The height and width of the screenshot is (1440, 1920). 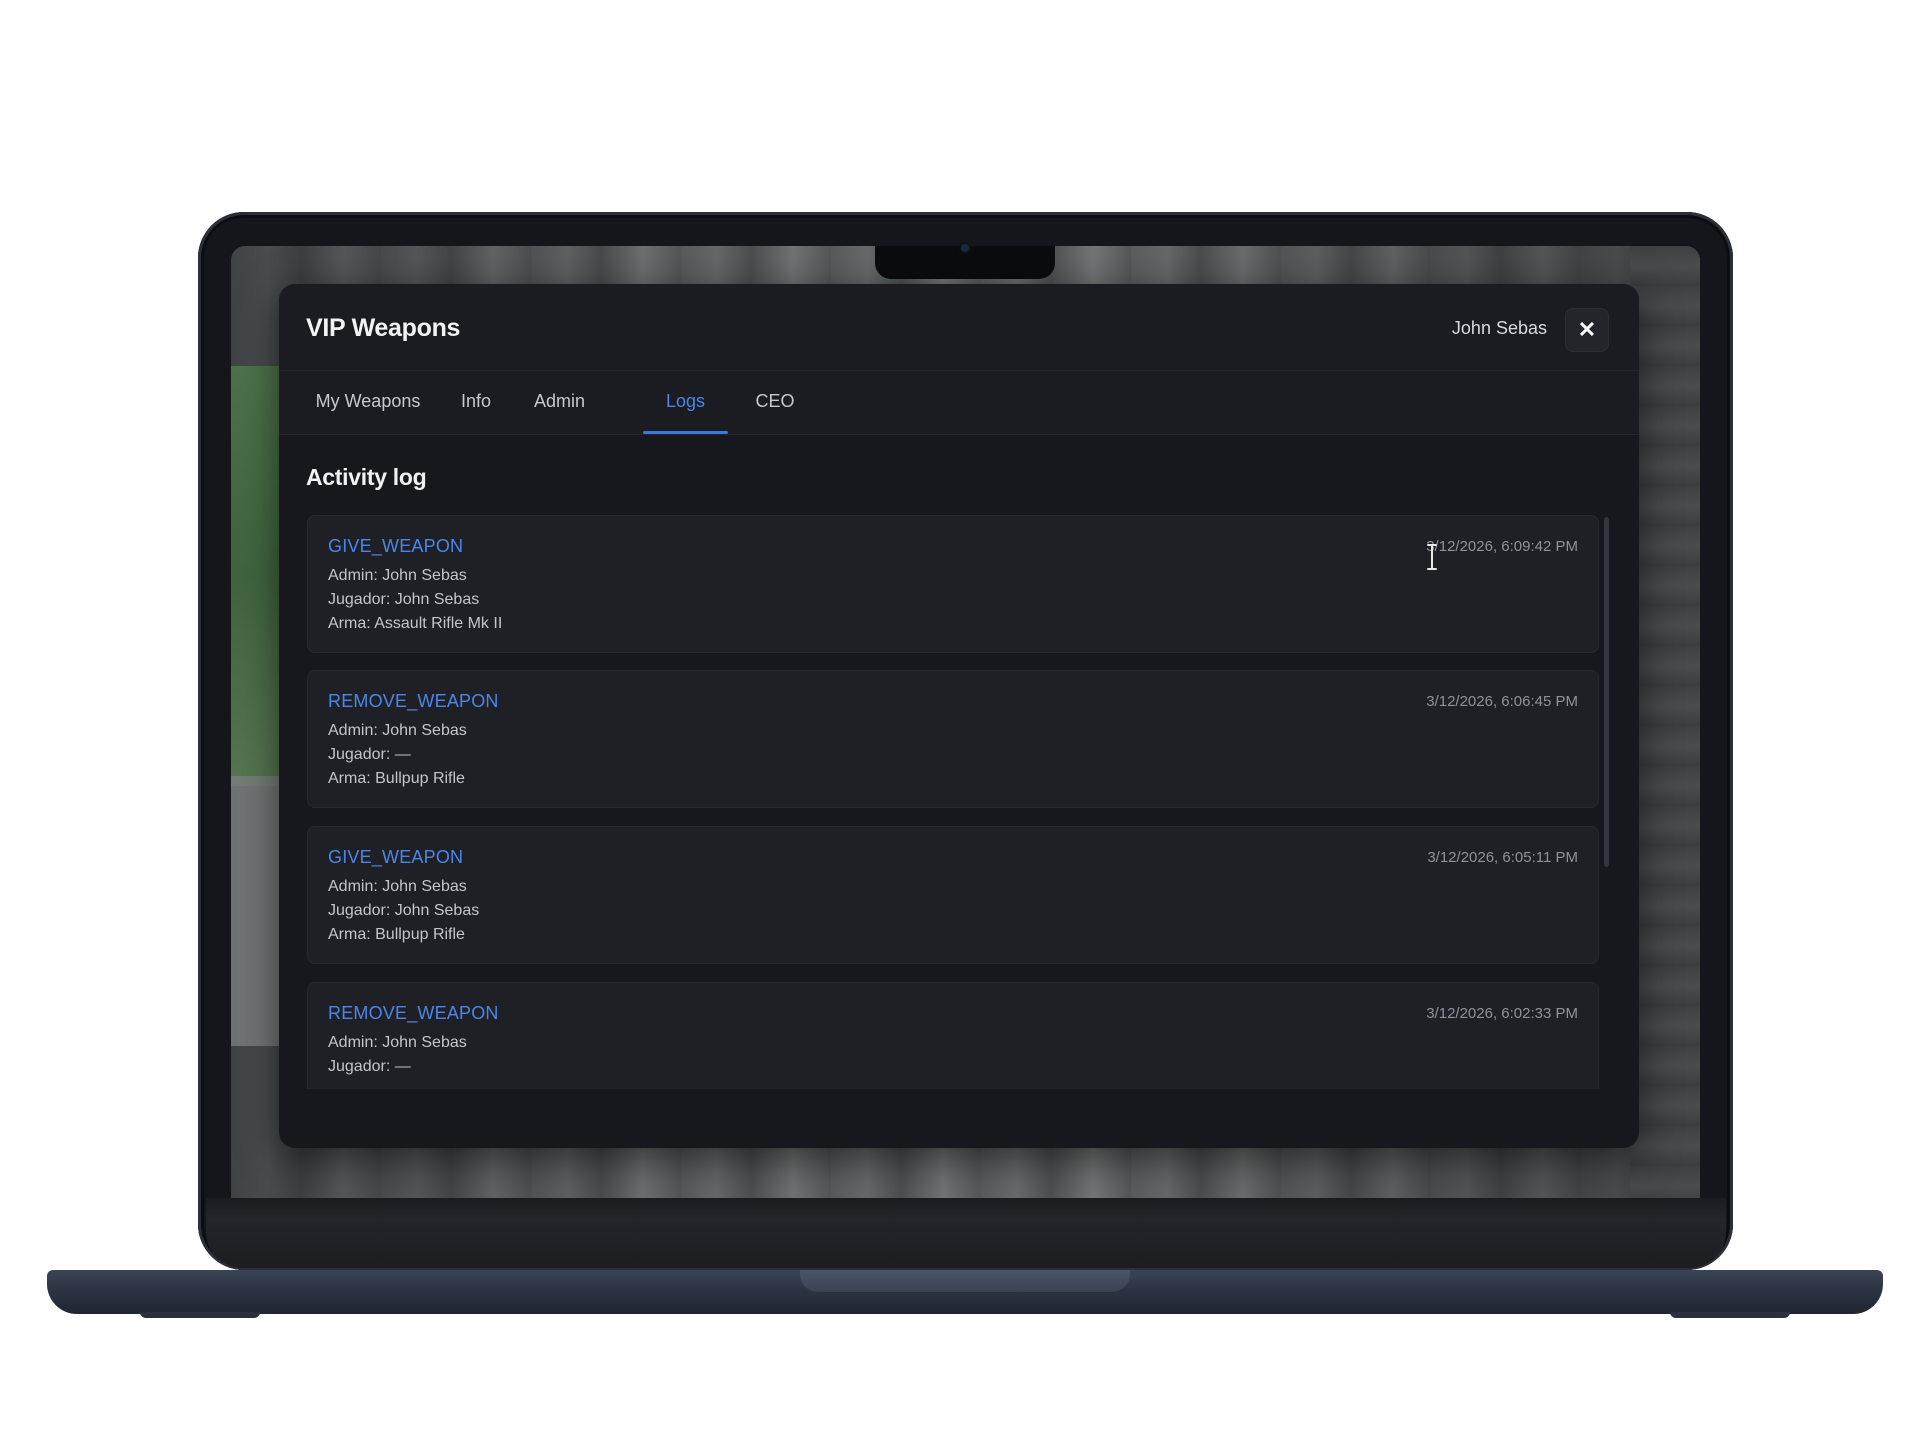 What do you see at coordinates (1730, 1315) in the screenshot?
I see `laptop-foot-right` at bounding box center [1730, 1315].